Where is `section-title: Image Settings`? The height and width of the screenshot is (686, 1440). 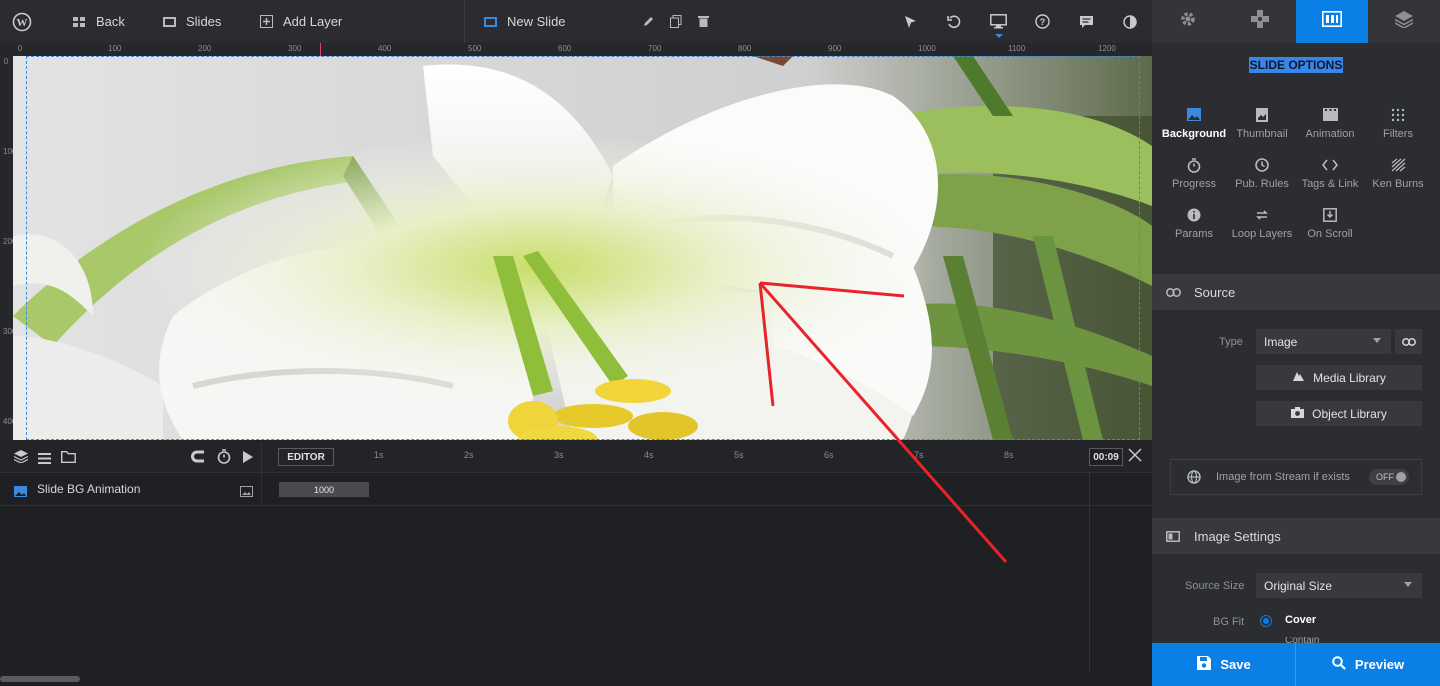 section-title: Image Settings is located at coordinates (1237, 536).